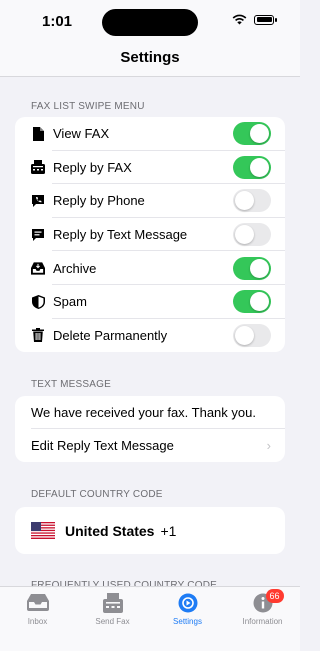 This screenshot has width=320, height=651. I want to click on tab-inbox: Inbox, so click(37, 609).